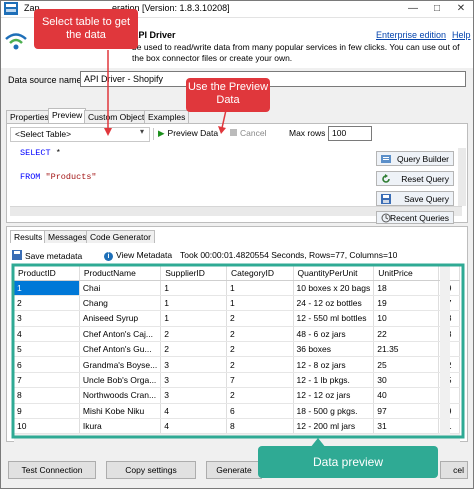 This screenshot has width=474, height=489. Describe the element at coordinates (462, 177) in the screenshot. I see `editor-vertical-scrollbar` at that location.